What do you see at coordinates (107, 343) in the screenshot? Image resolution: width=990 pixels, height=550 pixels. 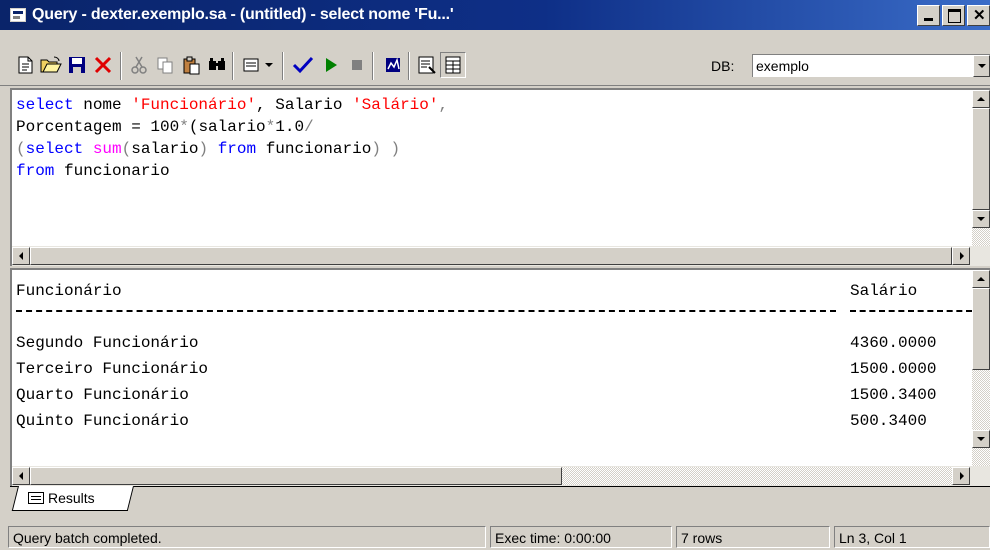 I see `table-row-name: Segundo Funcionário` at bounding box center [107, 343].